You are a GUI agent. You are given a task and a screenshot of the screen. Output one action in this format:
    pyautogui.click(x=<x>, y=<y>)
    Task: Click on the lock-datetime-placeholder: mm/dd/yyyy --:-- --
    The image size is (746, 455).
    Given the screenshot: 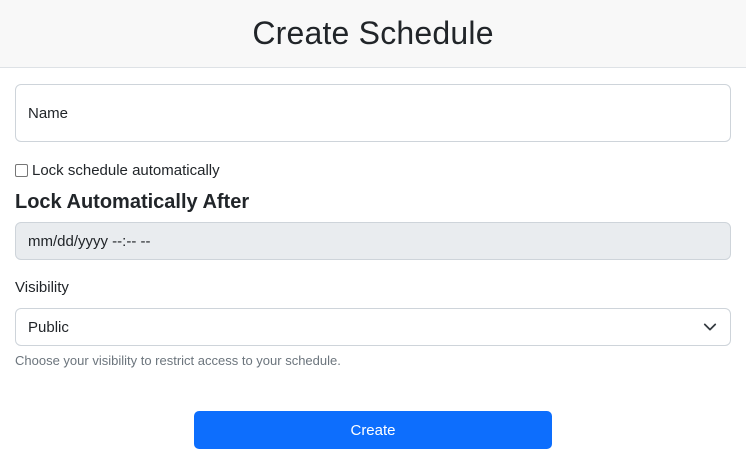 What is the action you would take?
    pyautogui.click(x=89, y=241)
    